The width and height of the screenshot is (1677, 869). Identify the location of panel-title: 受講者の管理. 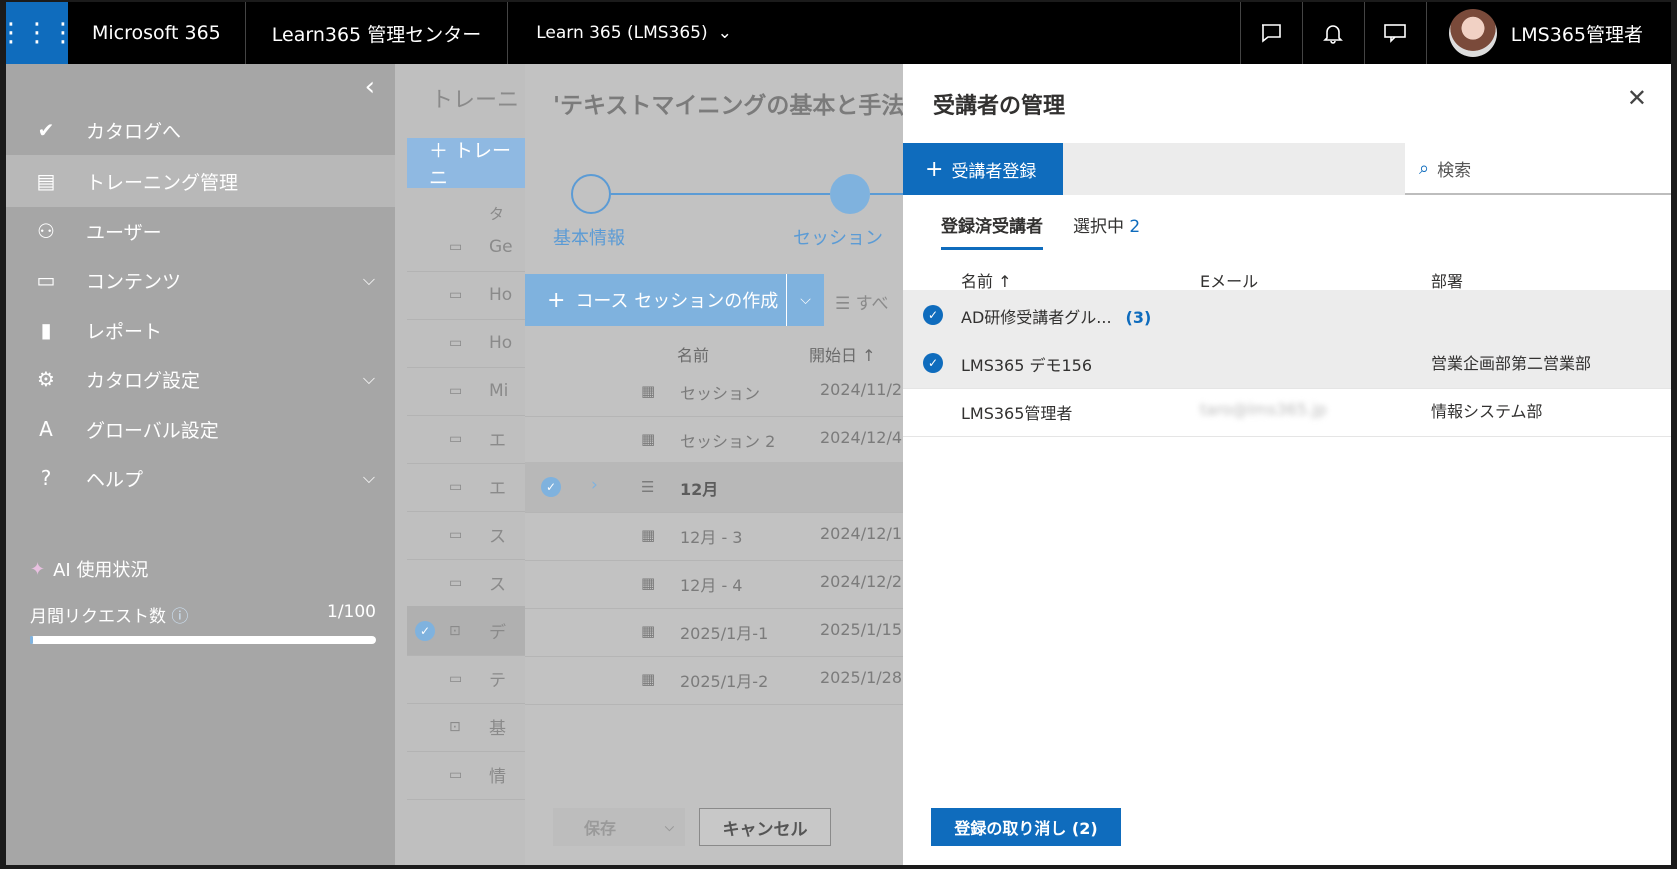
(999, 106).